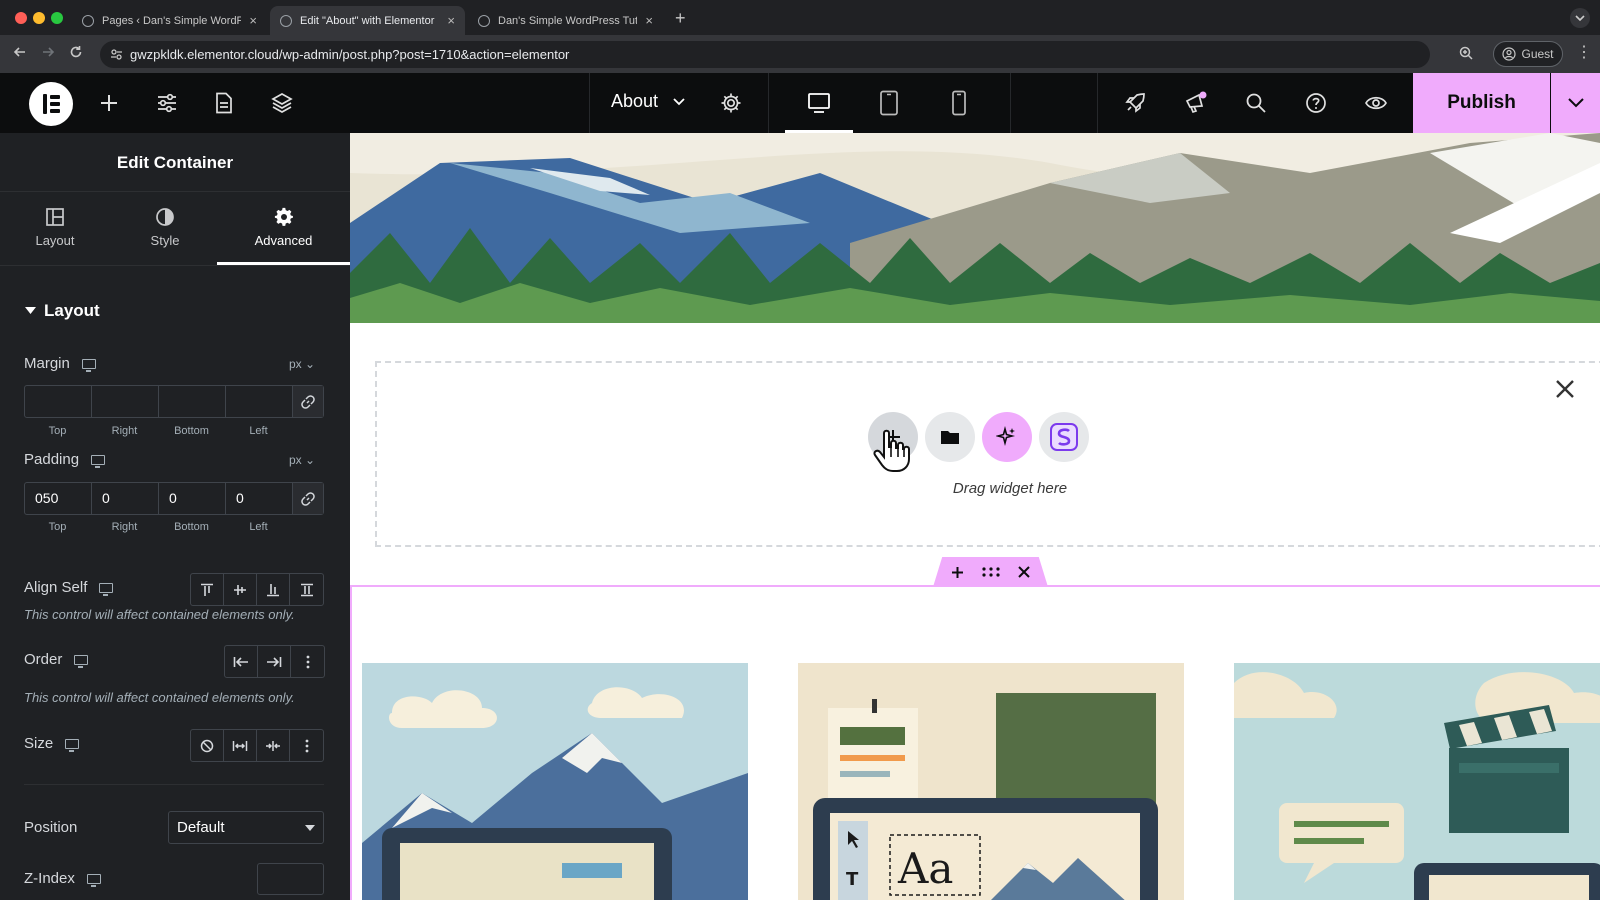 The width and height of the screenshot is (1600, 900). I want to click on section-toggle-layout: Layout, so click(62, 311).